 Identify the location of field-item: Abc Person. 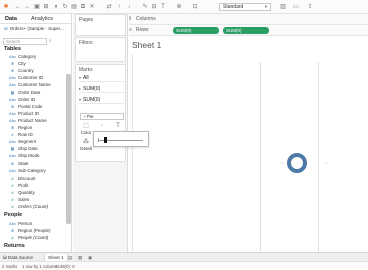
(20, 223).